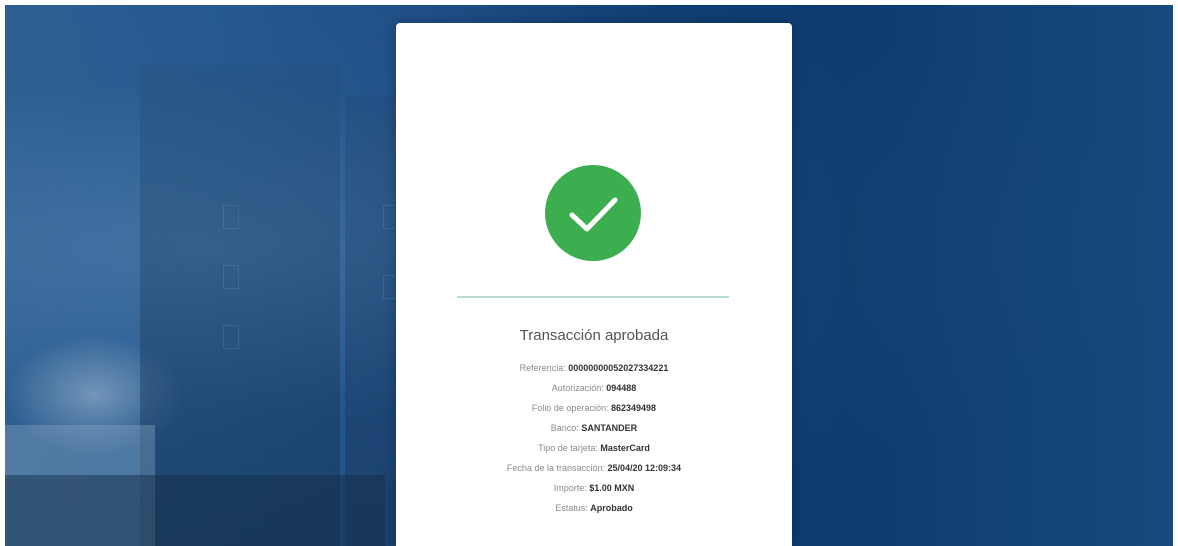 Image resolution: width=1178 pixels, height=546 pixels. What do you see at coordinates (618, 368) in the screenshot?
I see `detail-value: 00000000052027334221` at bounding box center [618, 368].